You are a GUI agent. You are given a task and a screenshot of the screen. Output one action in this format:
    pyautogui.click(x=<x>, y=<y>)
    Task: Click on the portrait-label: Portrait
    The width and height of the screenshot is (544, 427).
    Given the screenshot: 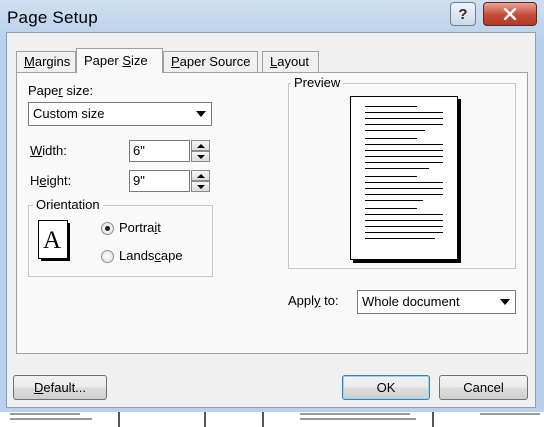 What is the action you would take?
    pyautogui.click(x=140, y=227)
    